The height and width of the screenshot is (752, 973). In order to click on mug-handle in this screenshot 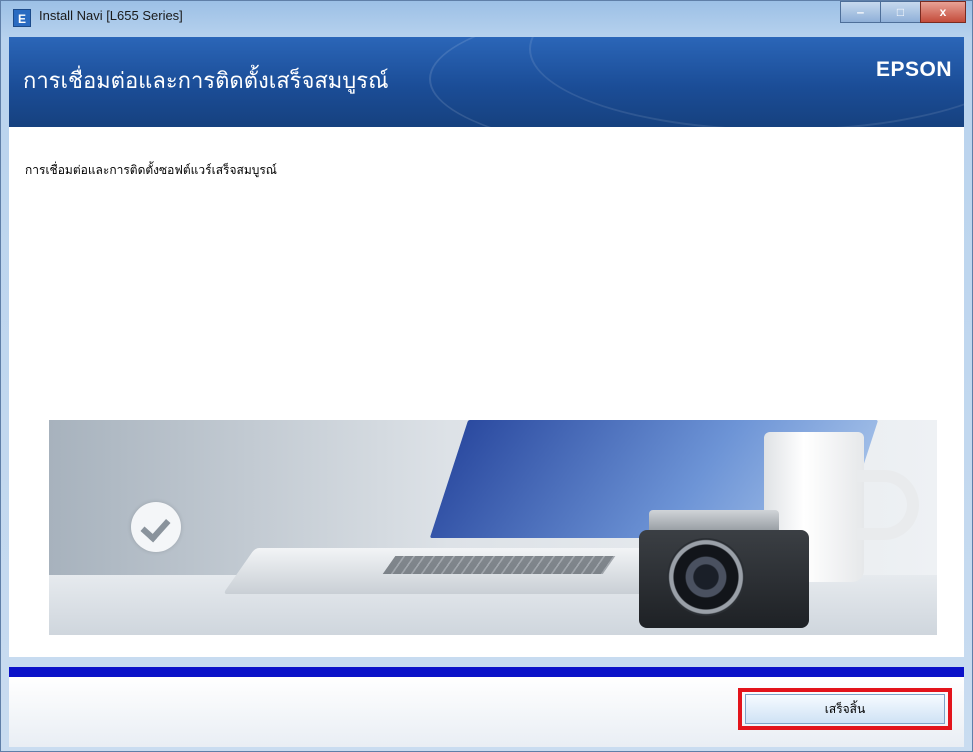, I will do `click(888, 505)`.